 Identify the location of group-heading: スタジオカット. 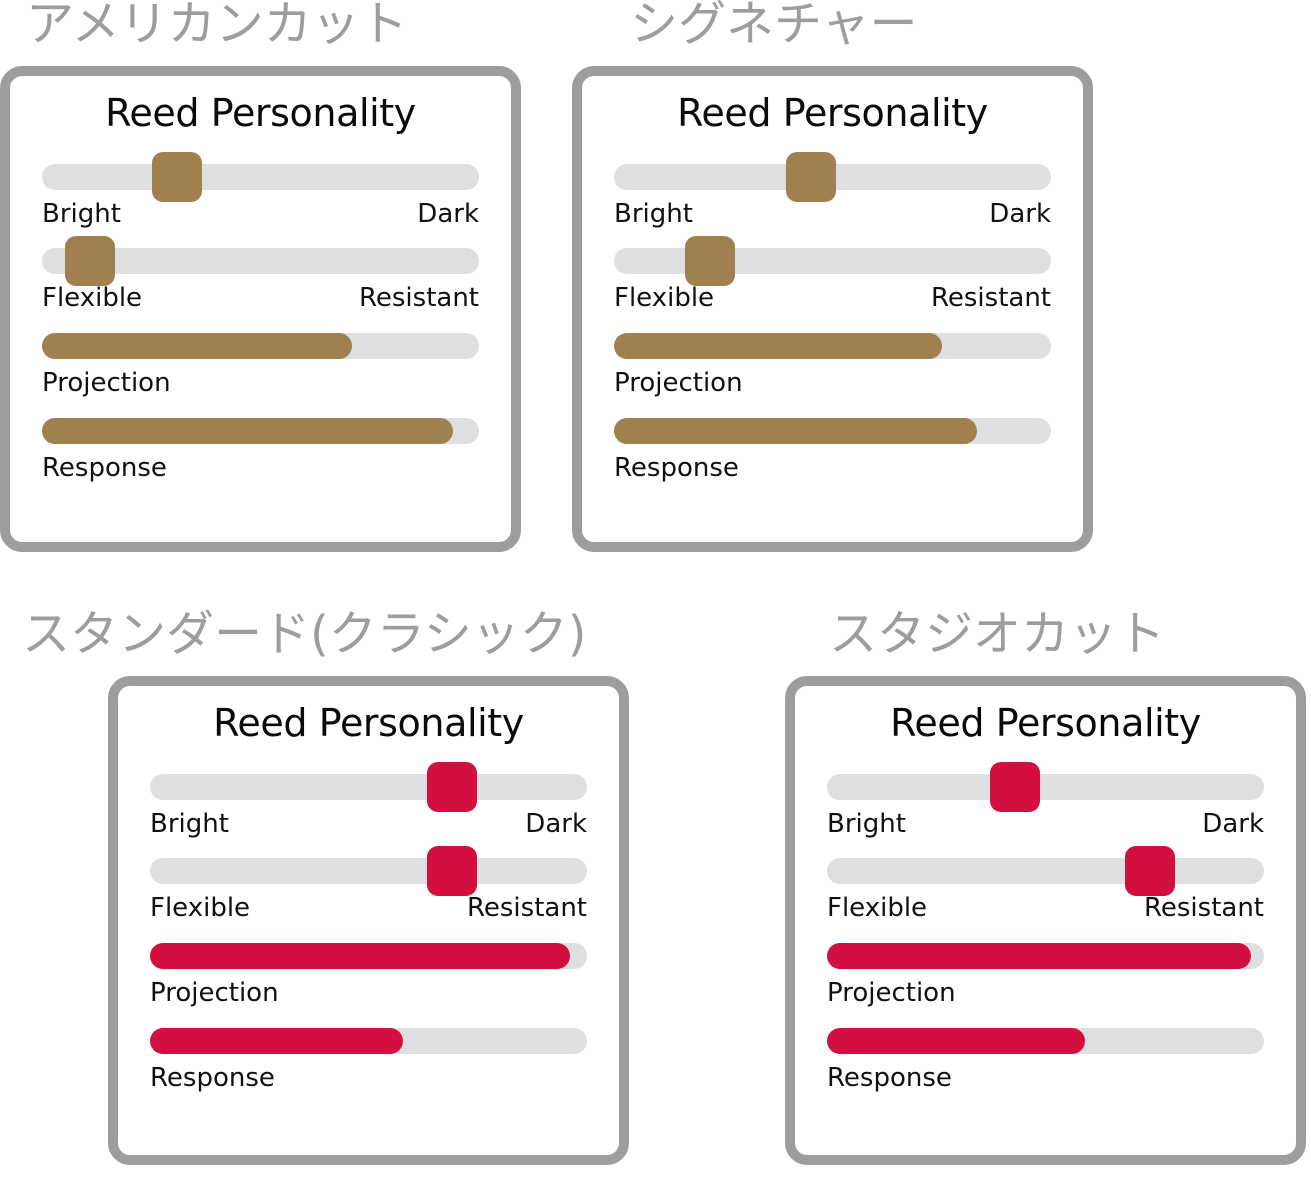
(997, 634).